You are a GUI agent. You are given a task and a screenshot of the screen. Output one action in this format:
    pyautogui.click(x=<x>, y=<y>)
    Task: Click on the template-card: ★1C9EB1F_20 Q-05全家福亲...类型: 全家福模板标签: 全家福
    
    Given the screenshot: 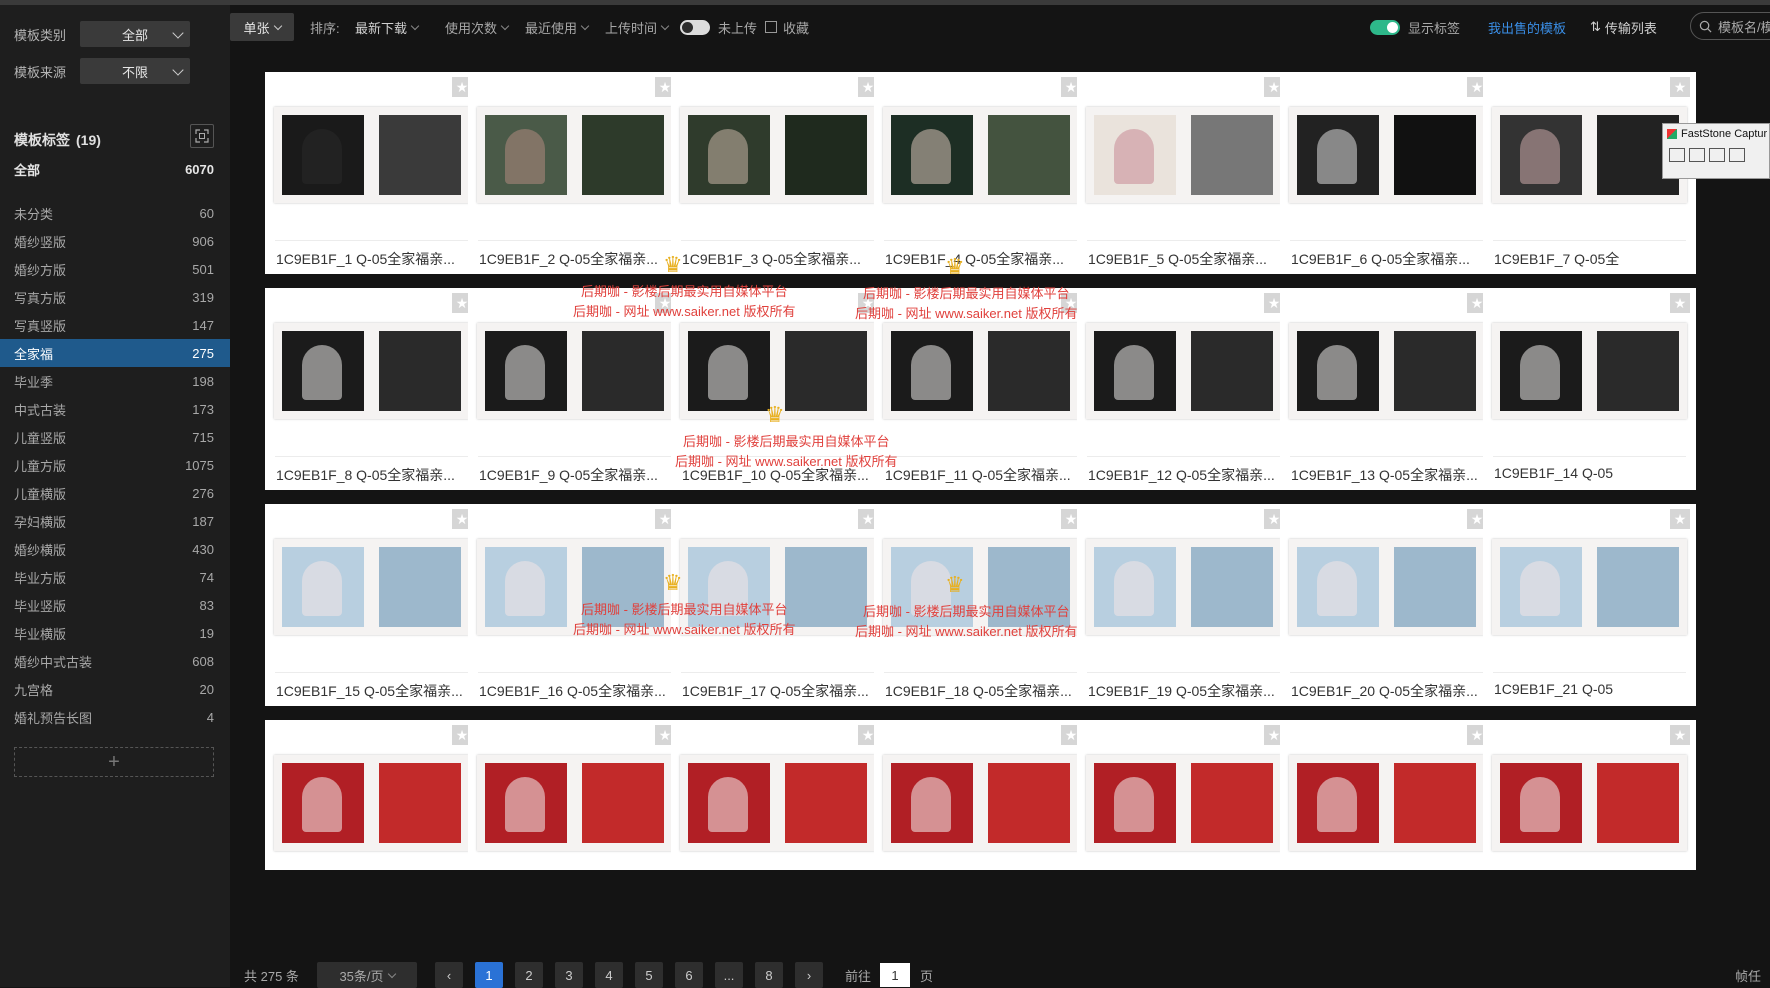 What is the action you would take?
    pyautogui.click(x=1386, y=605)
    